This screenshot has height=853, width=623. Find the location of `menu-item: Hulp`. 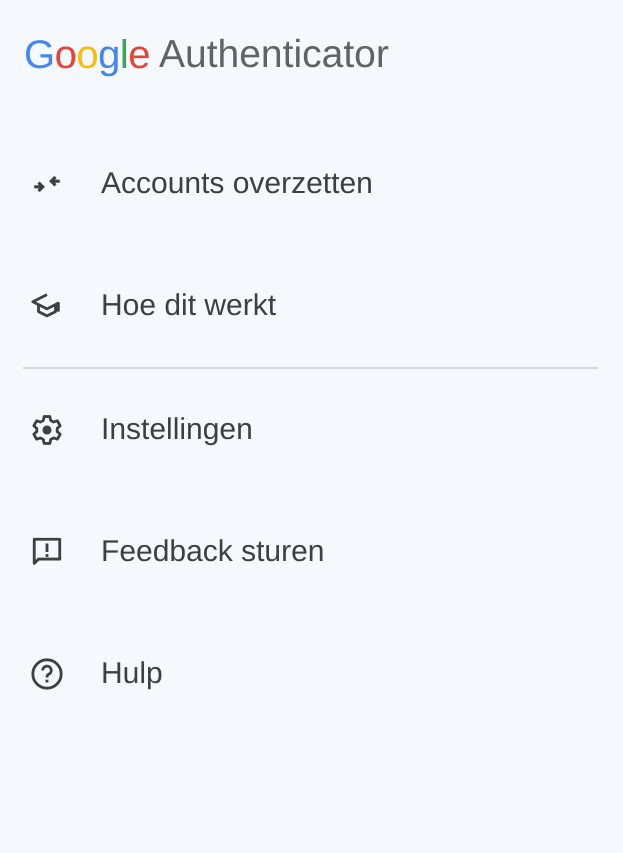

menu-item: Hulp is located at coordinates (311, 674).